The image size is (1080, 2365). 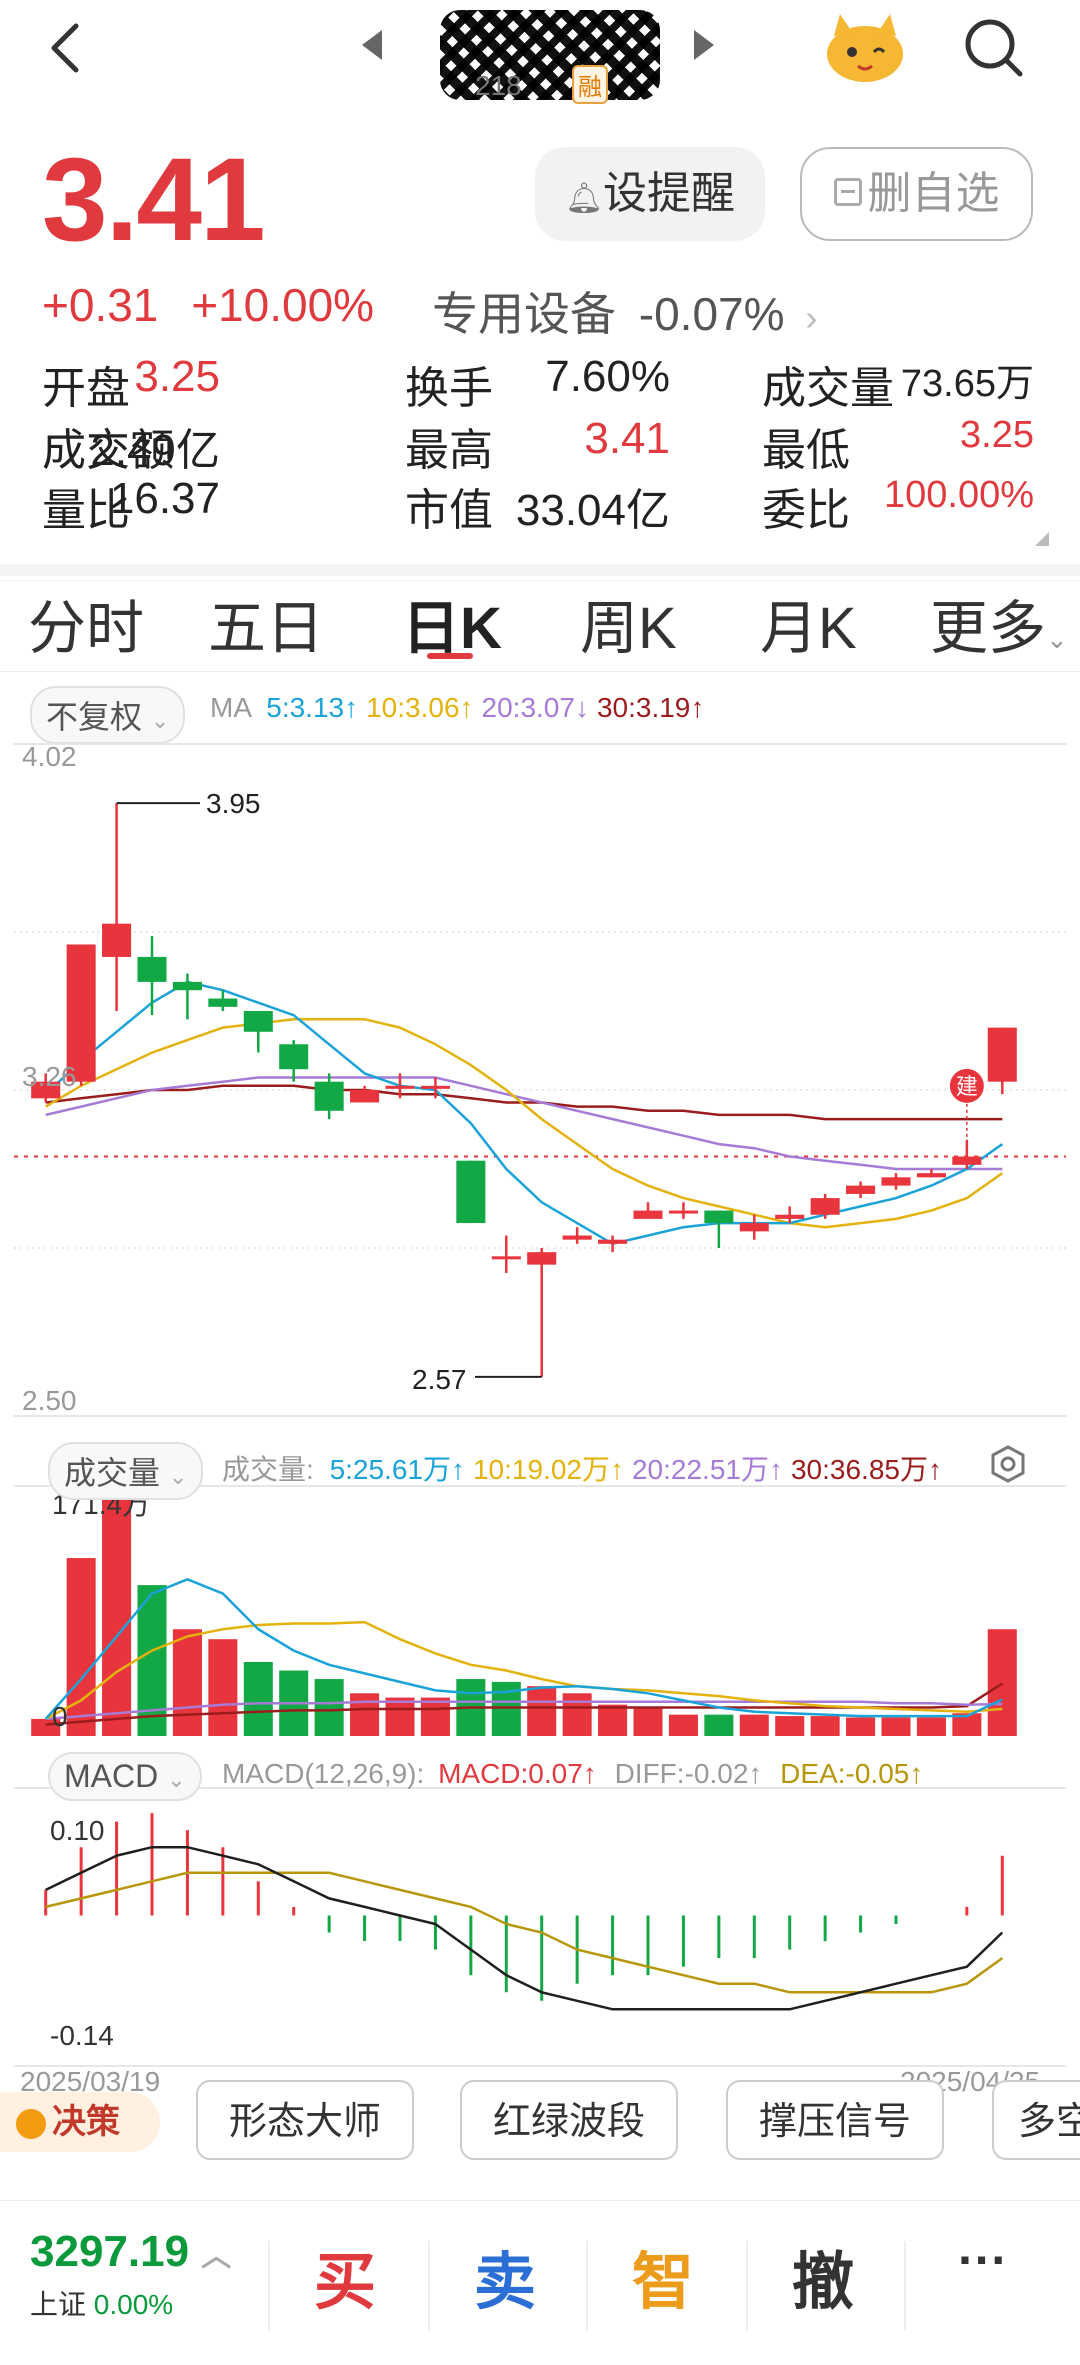 What do you see at coordinates (1008, 1466) in the screenshot?
I see `settings-hexagon-icon` at bounding box center [1008, 1466].